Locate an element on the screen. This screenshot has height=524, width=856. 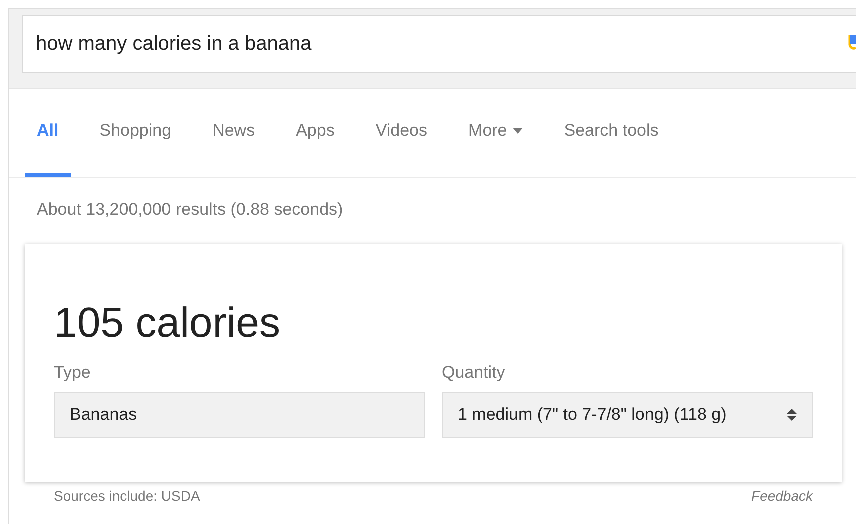
more-menu: More is located at coordinates (496, 133).